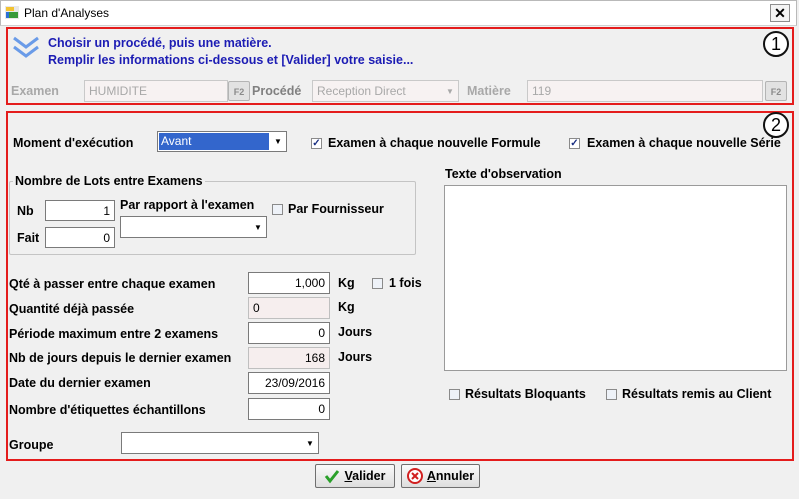 The height and width of the screenshot is (499, 799). I want to click on qte-input: 1,000, so click(289, 283).